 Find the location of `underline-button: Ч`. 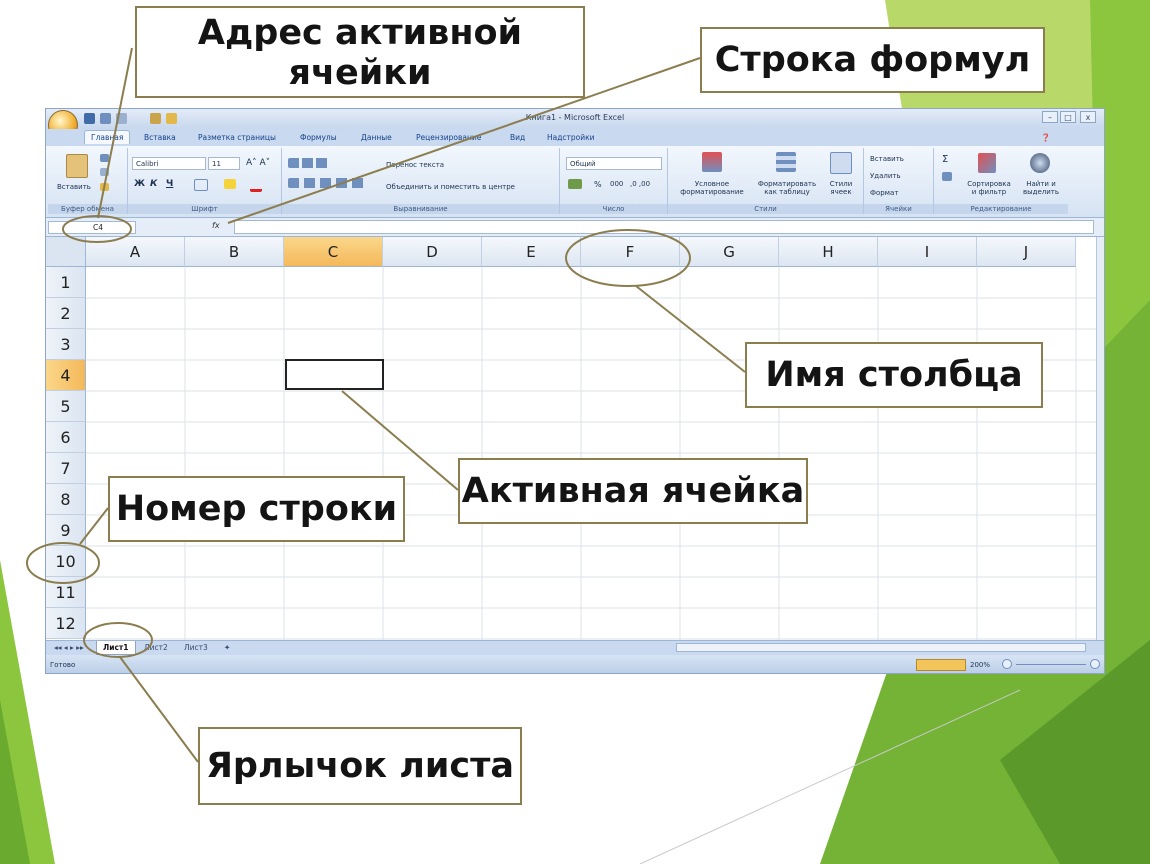

underline-button: Ч is located at coordinates (169, 184).